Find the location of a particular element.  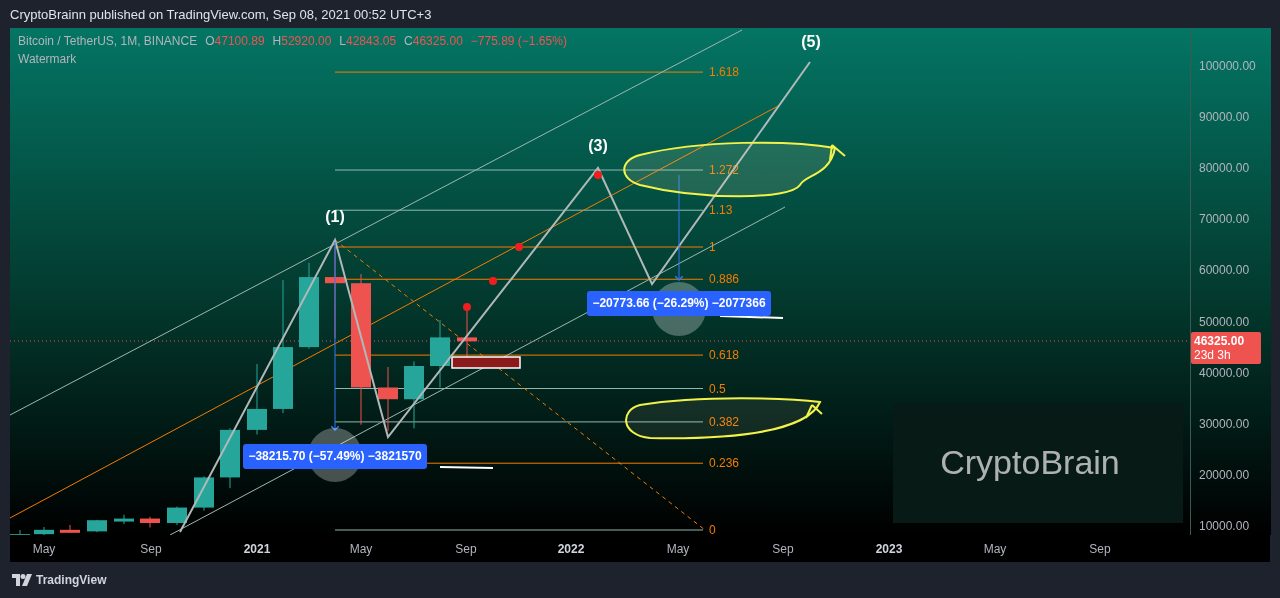

brand-name: TradingView is located at coordinates (71, 580).